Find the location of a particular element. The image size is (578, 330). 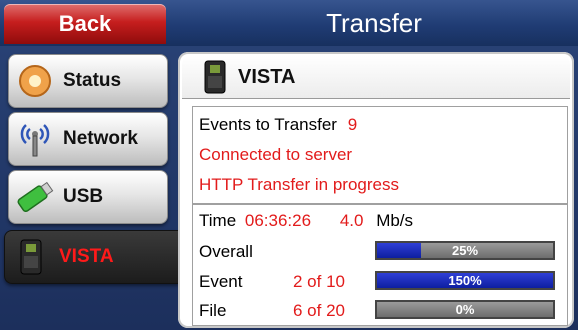

event-count: 2 of 10 is located at coordinates (319, 281).